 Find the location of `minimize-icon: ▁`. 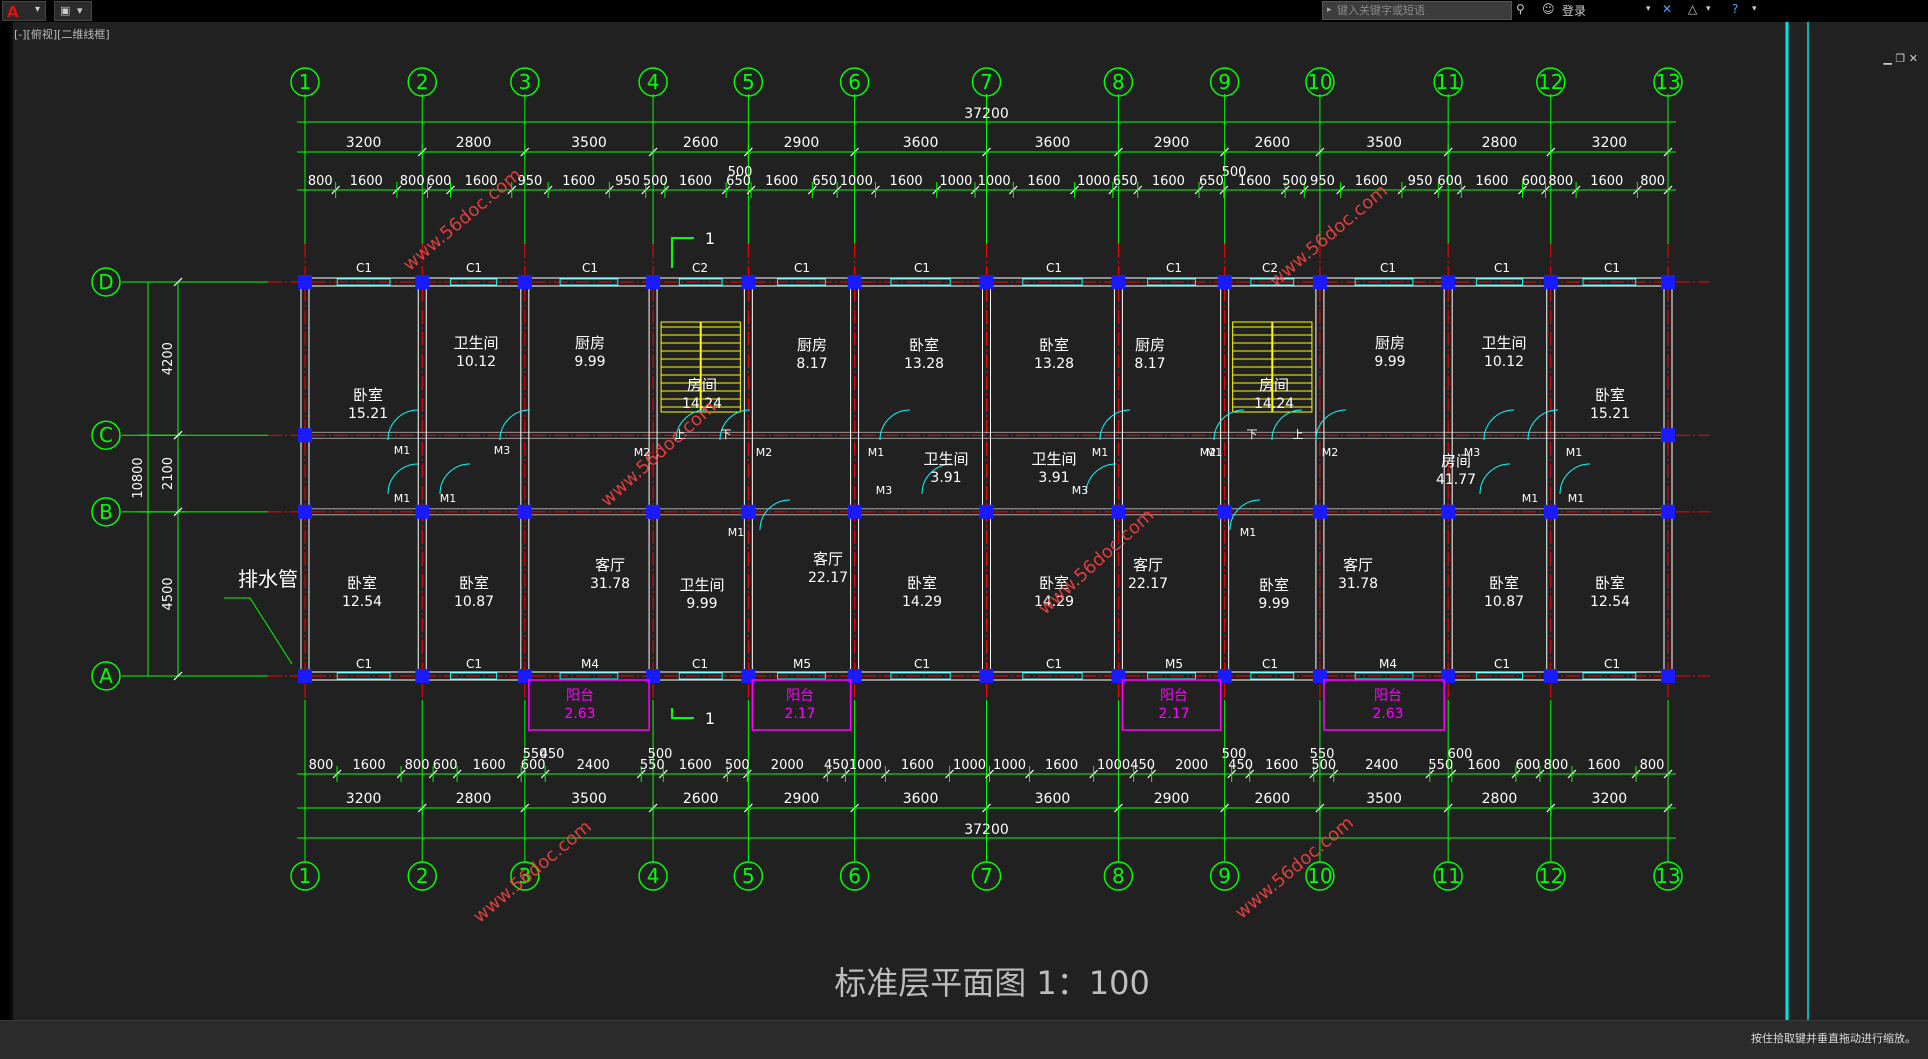

minimize-icon: ▁ is located at coordinates (1887, 58).